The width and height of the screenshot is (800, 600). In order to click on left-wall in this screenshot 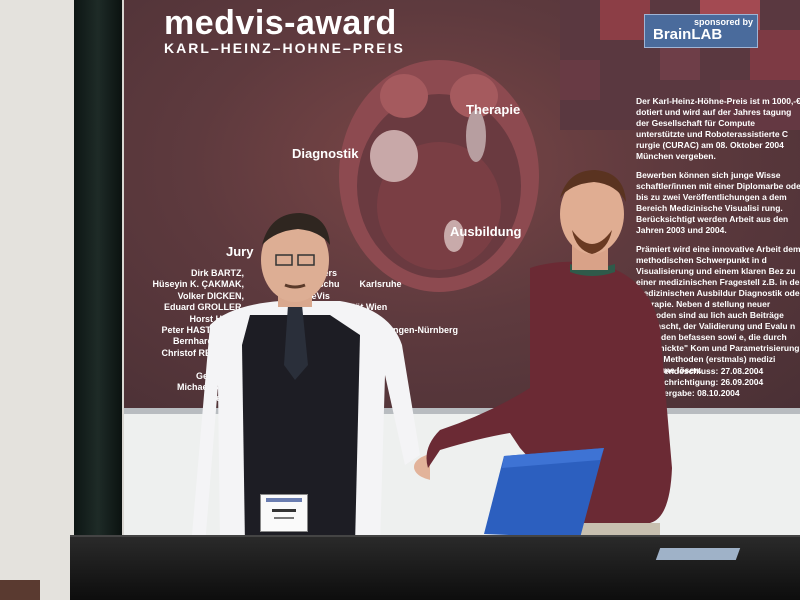, I will do `click(39, 300)`.